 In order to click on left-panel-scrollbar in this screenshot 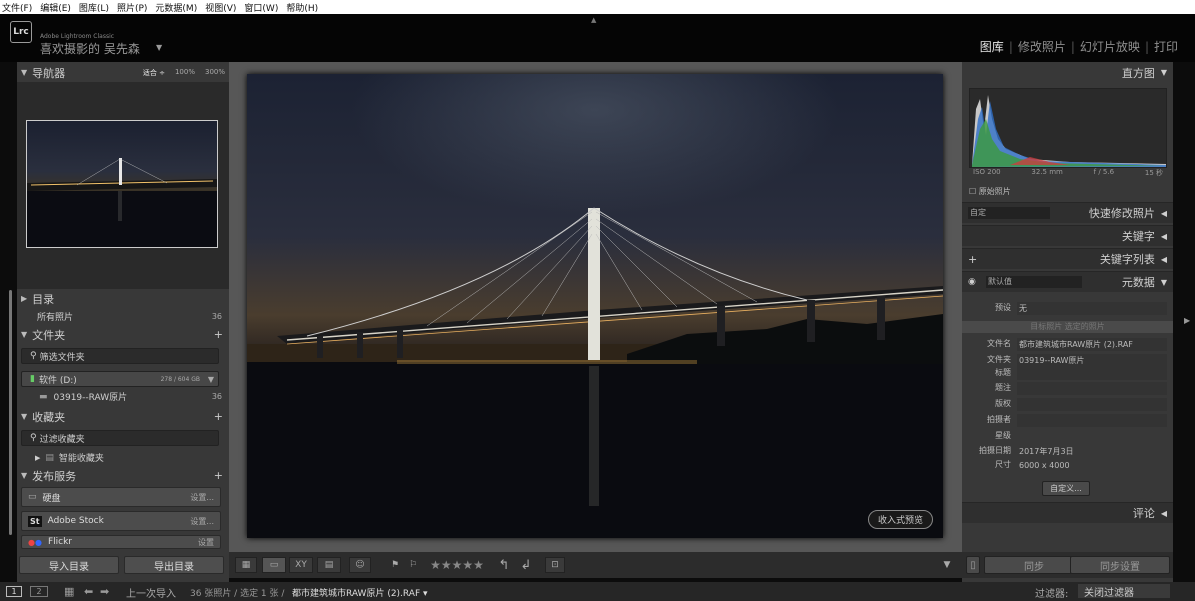, I will do `click(10, 412)`.